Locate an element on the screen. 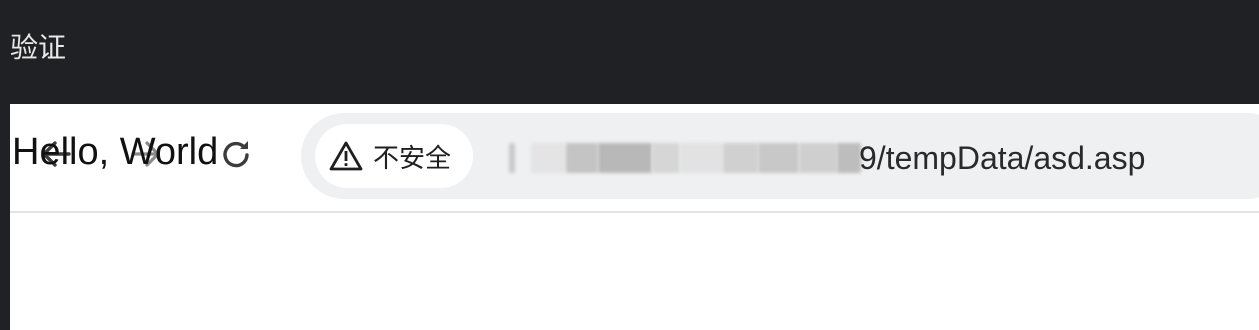 Image resolution: width=1259 pixels, height=330 pixels. reload-icon is located at coordinates (236, 154).